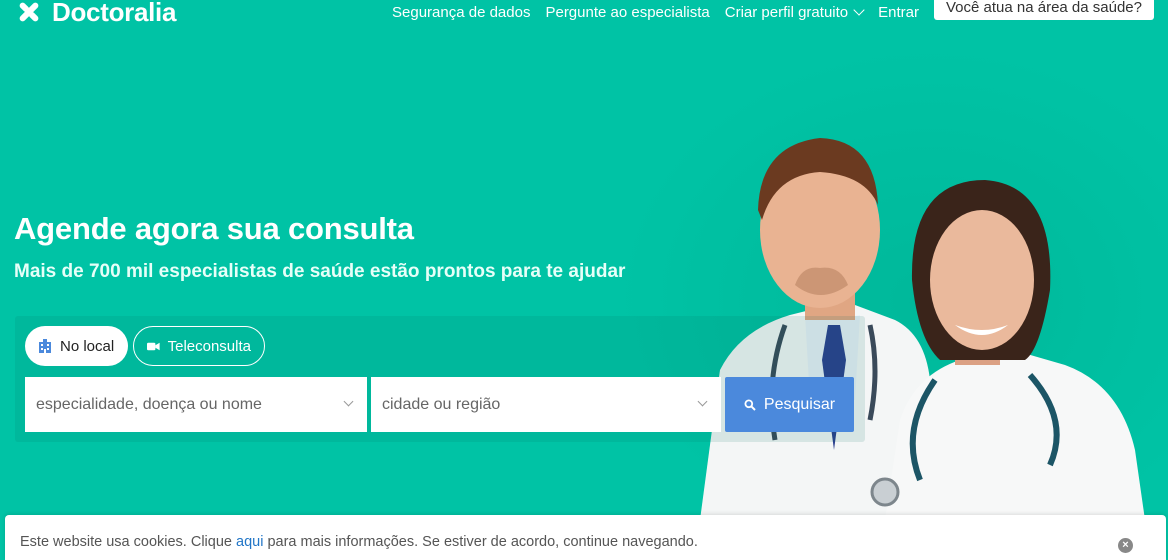  Describe the element at coordinates (87, 346) in the screenshot. I see `tab-in-person-label: No local` at that location.